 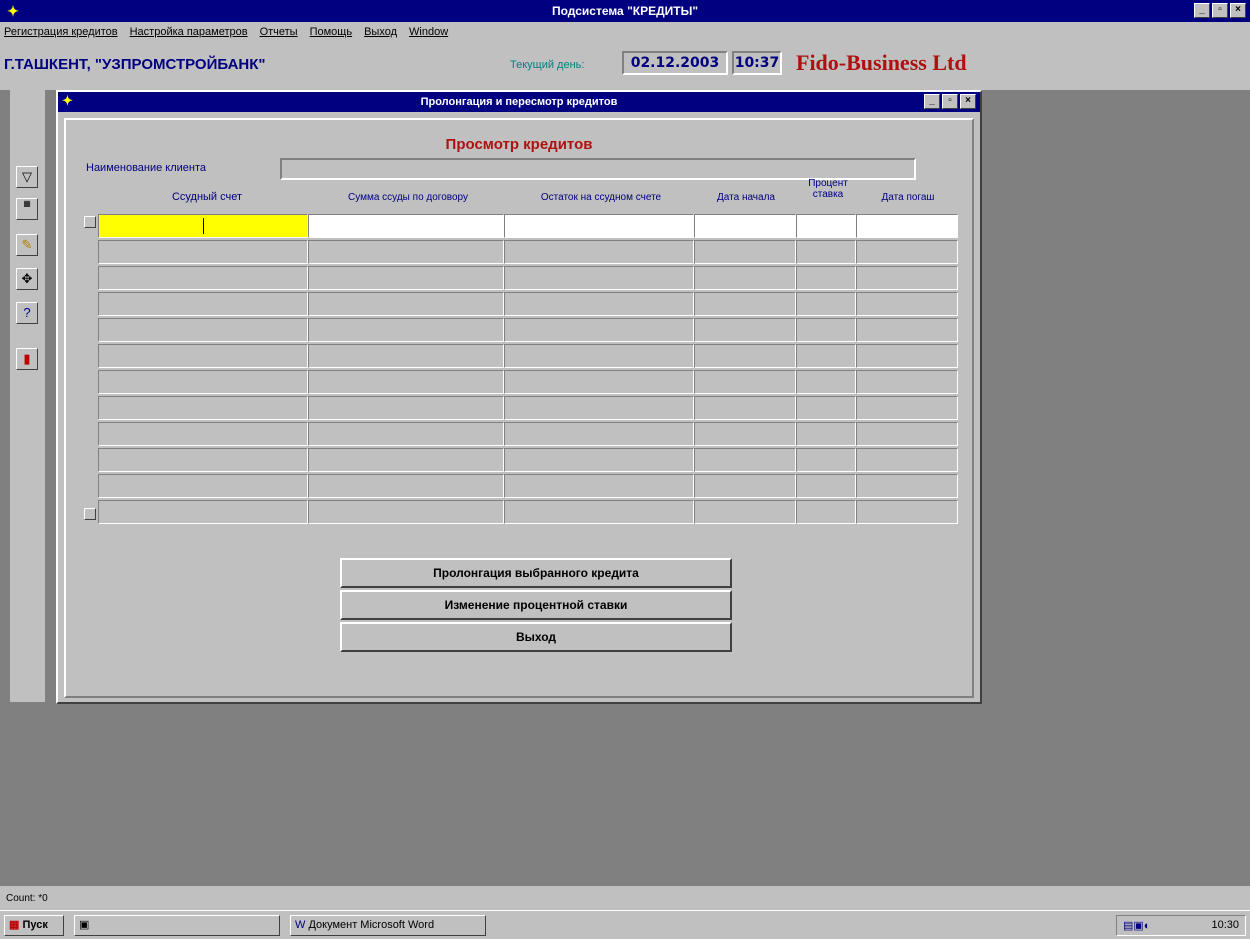 I want to click on system-clock: 10:30, so click(x=1225, y=925).